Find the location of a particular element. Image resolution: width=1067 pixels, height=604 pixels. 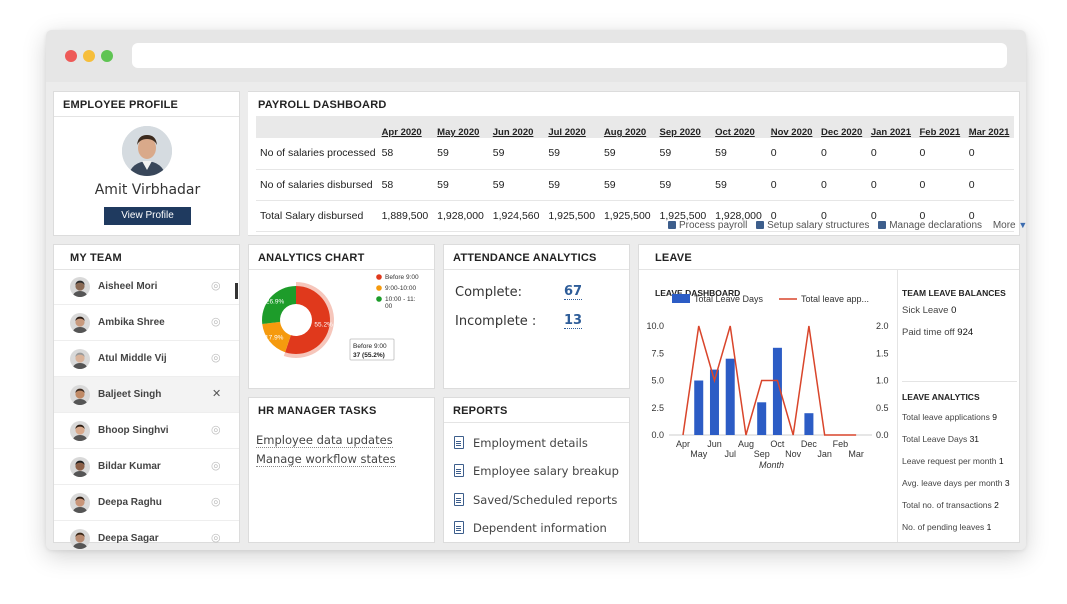

leave-analytics-item: No. of pending leaves 1 is located at coordinates (946, 527).